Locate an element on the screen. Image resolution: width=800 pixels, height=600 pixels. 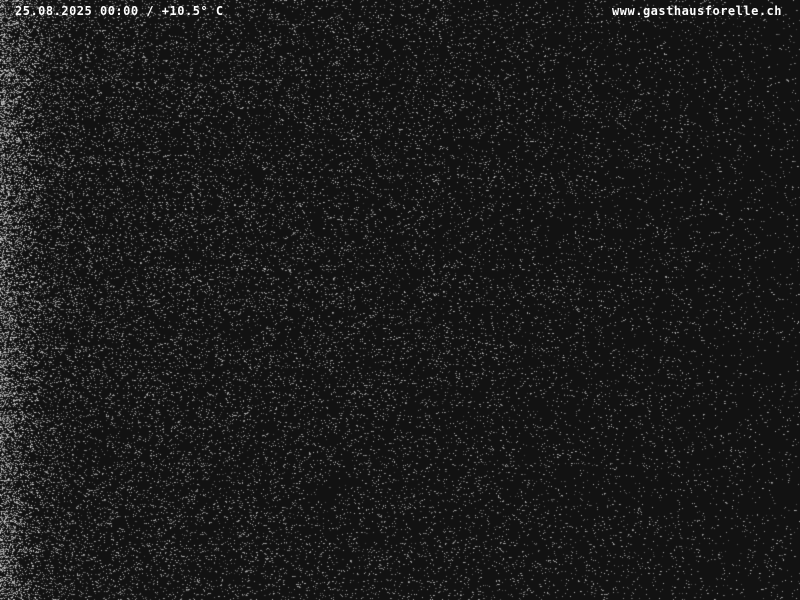
website-overlay: www.gasthausforelle.ch is located at coordinates (697, 11).